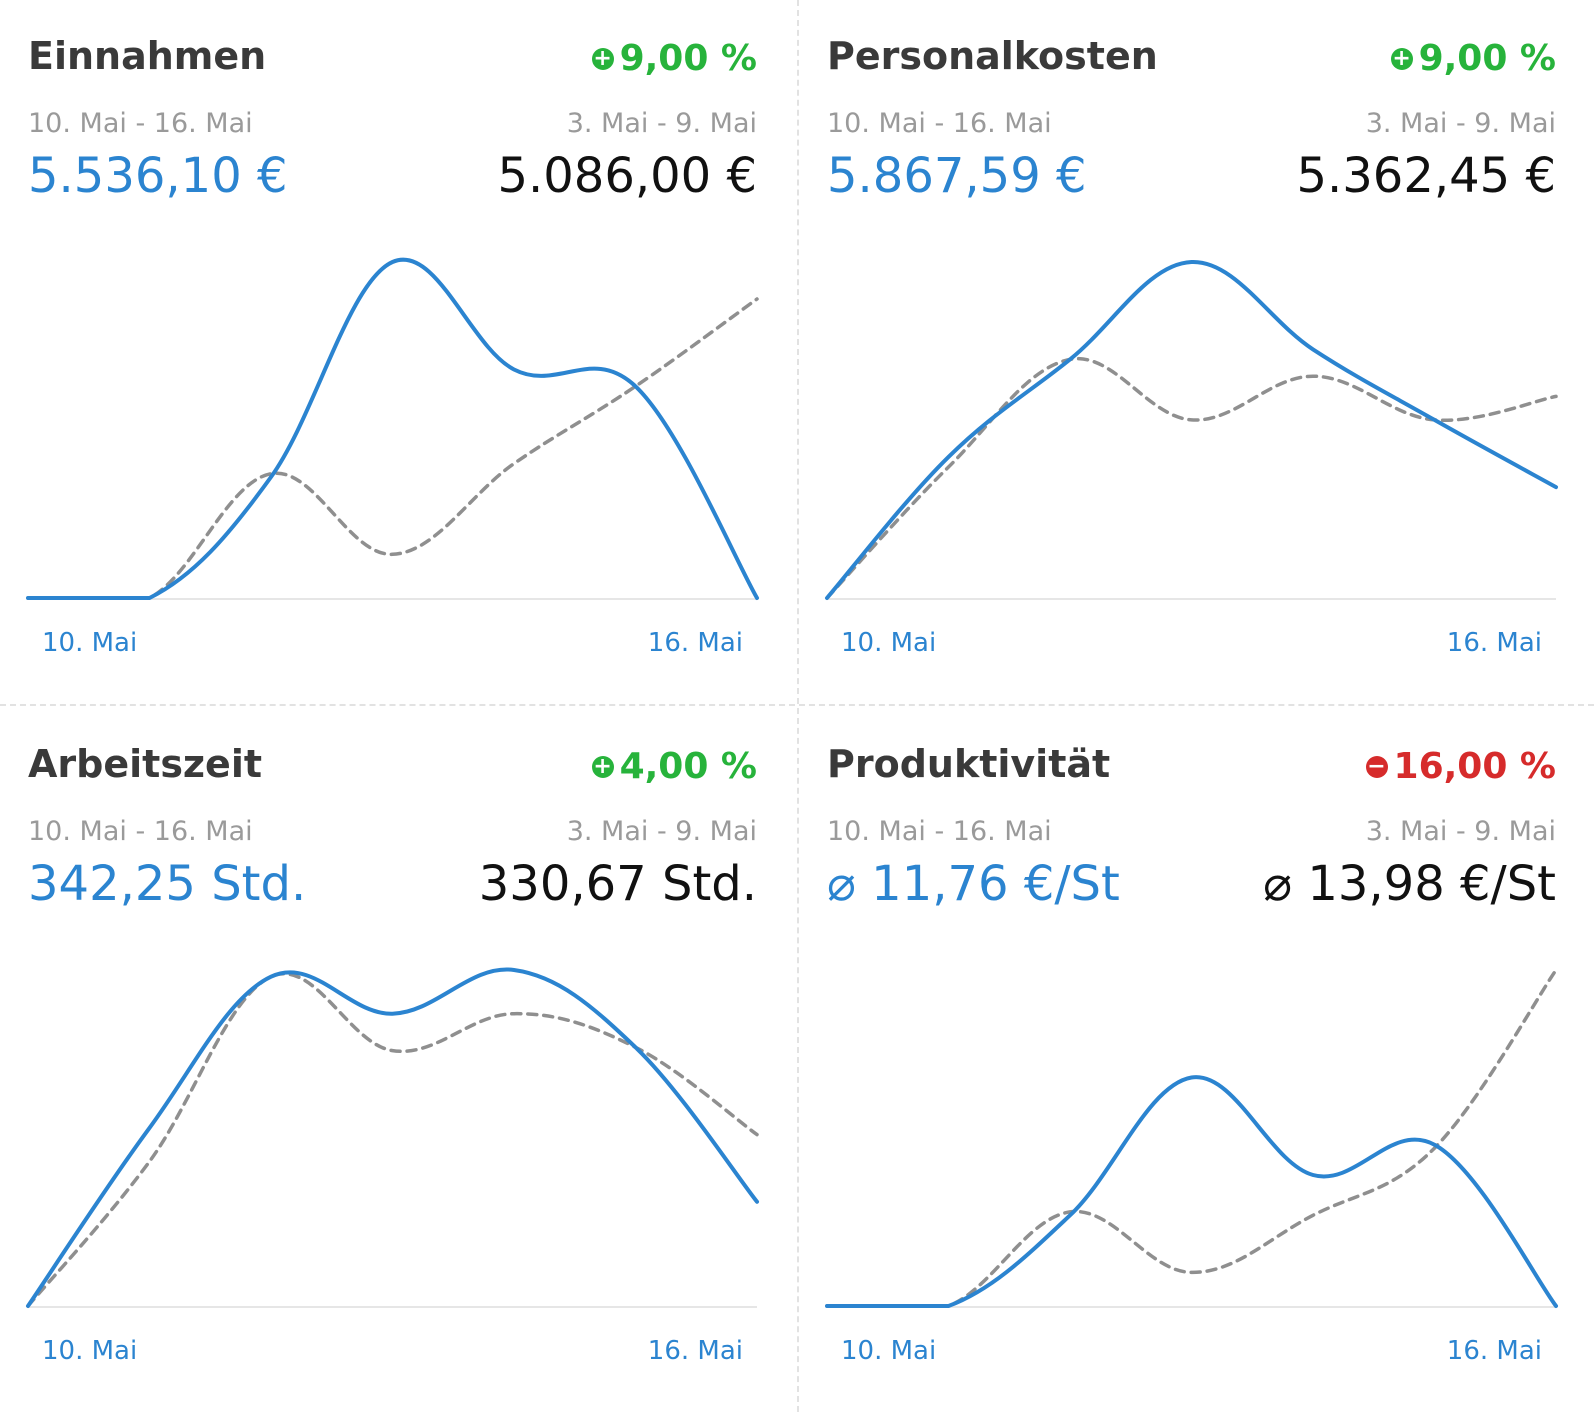 Image resolution: width=1594 pixels, height=1412 pixels. What do you see at coordinates (688, 766) in the screenshot?
I see `change-value: 4,00 %` at bounding box center [688, 766].